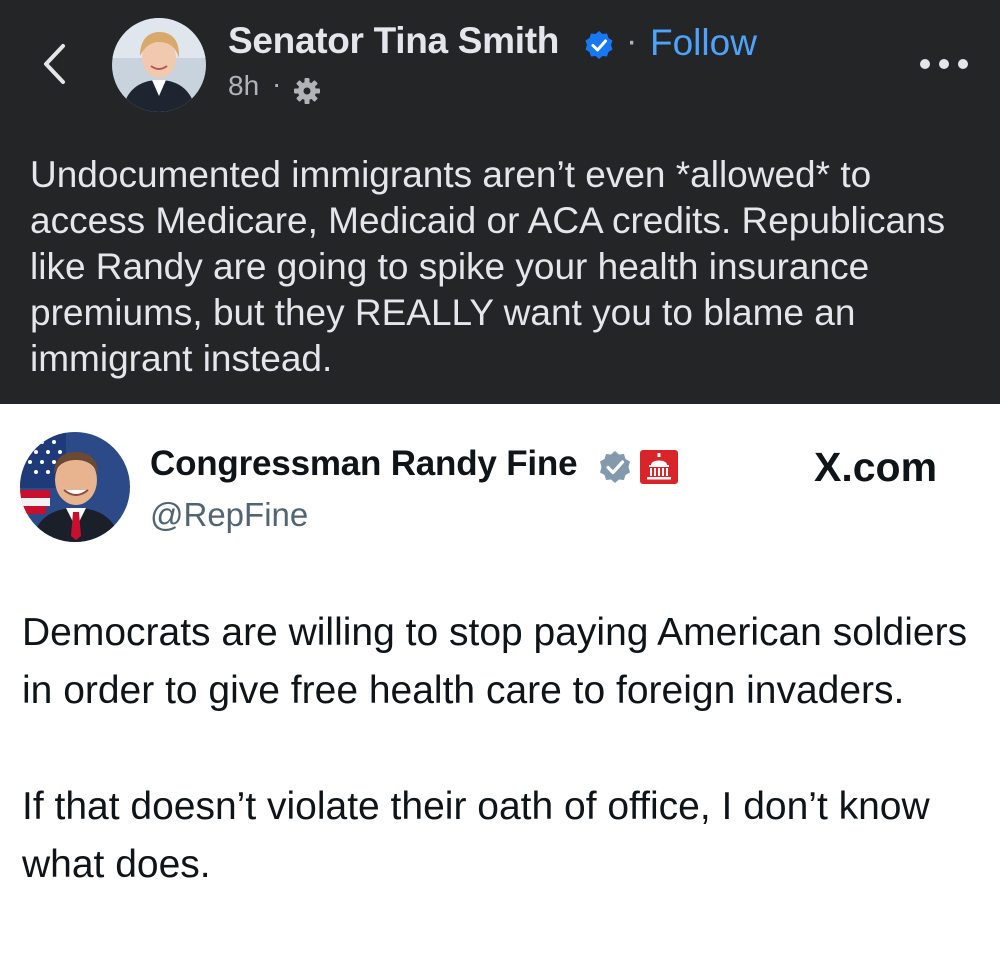  I want to click on back-button, so click(54, 64).